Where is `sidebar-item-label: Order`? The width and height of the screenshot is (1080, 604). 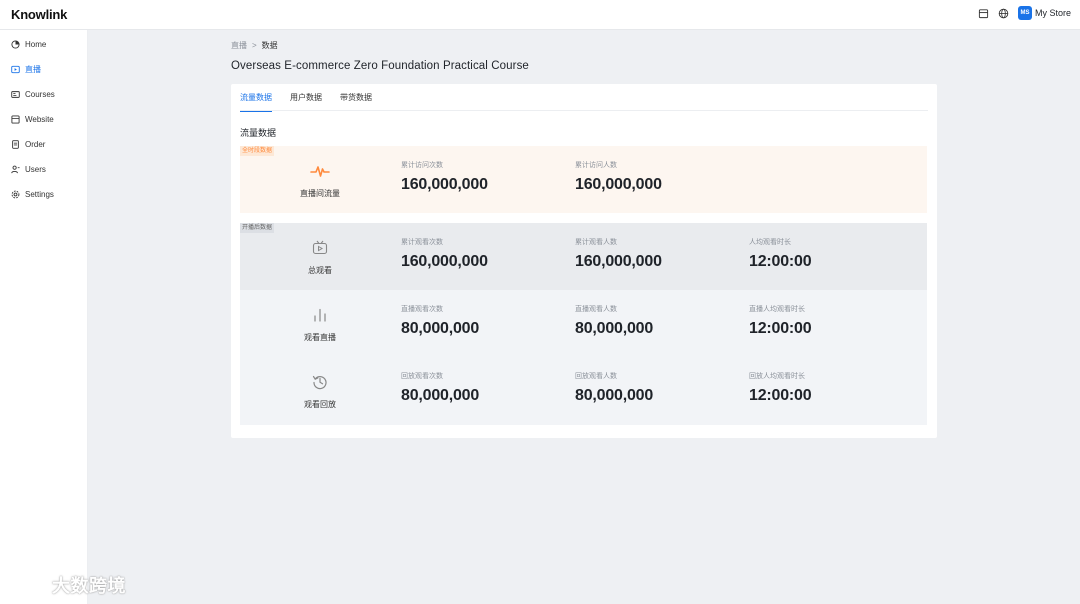 sidebar-item-label: Order is located at coordinates (35, 144).